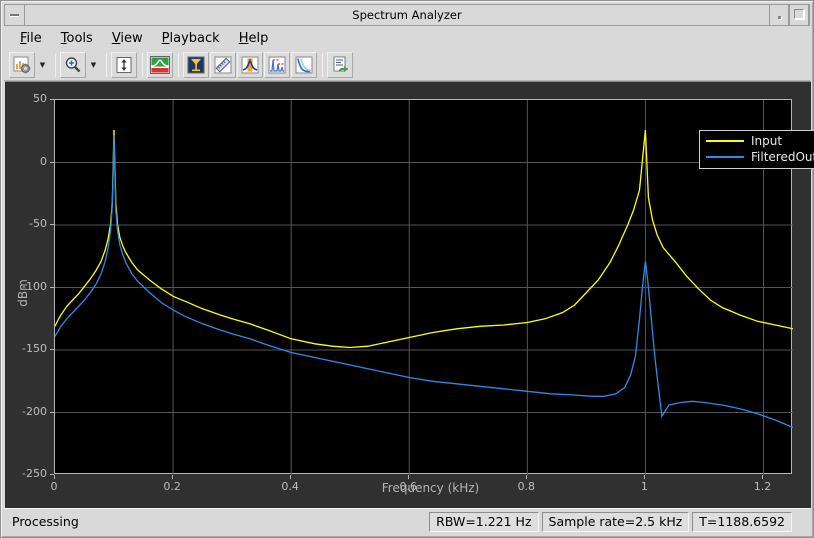 This screenshot has height=538, width=814. I want to click on playback-settings-icon, so click(341, 64).